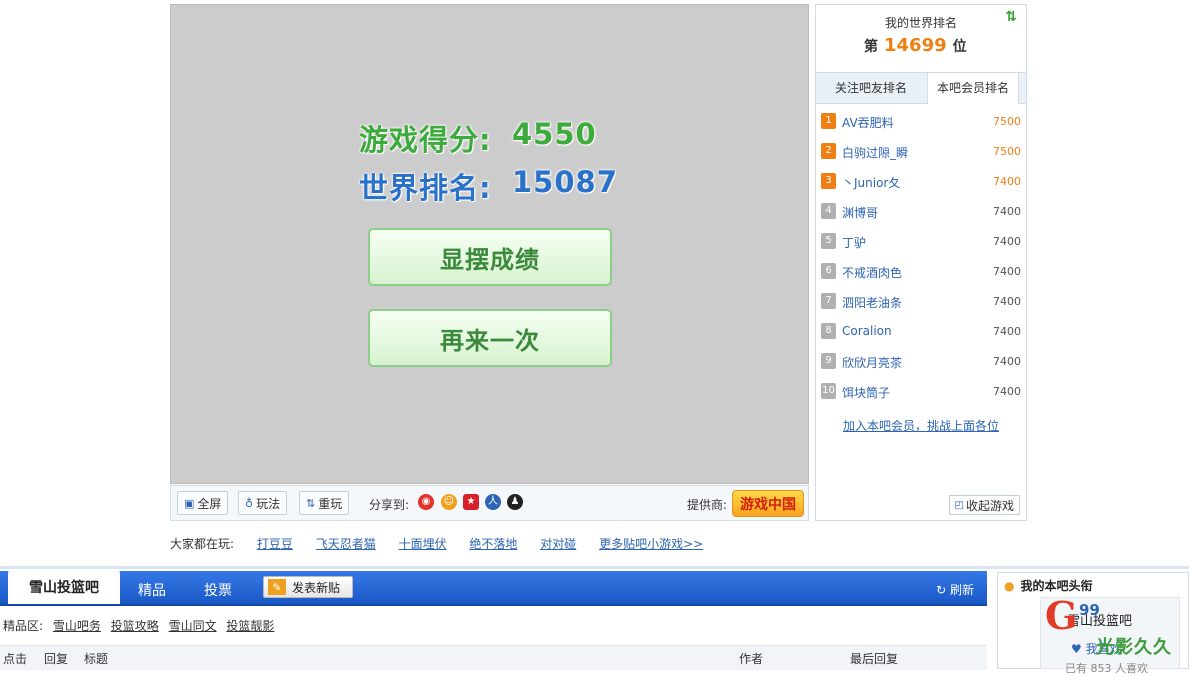  What do you see at coordinates (920, 23) in the screenshot?
I see `my-world-rank-title: 我的世界排名` at bounding box center [920, 23].